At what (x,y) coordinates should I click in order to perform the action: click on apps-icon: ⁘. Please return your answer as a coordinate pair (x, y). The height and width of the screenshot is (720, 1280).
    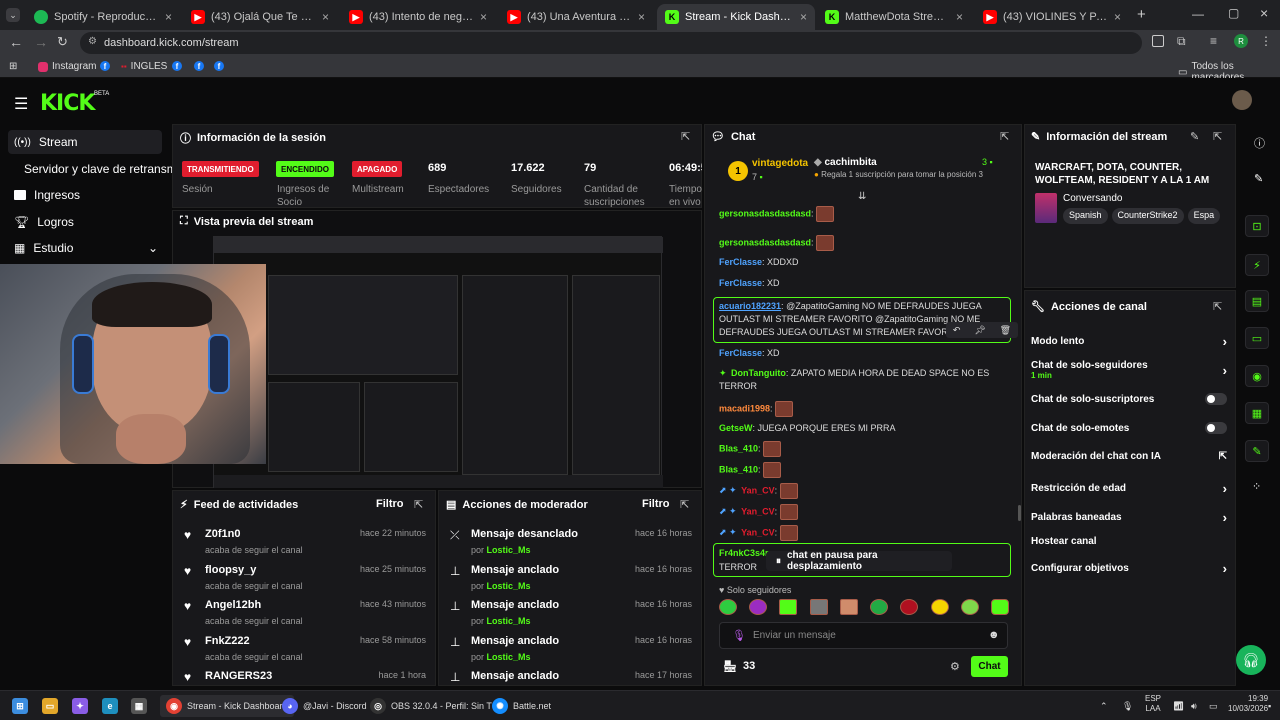
    Looking at the image, I should click on (1256, 486).